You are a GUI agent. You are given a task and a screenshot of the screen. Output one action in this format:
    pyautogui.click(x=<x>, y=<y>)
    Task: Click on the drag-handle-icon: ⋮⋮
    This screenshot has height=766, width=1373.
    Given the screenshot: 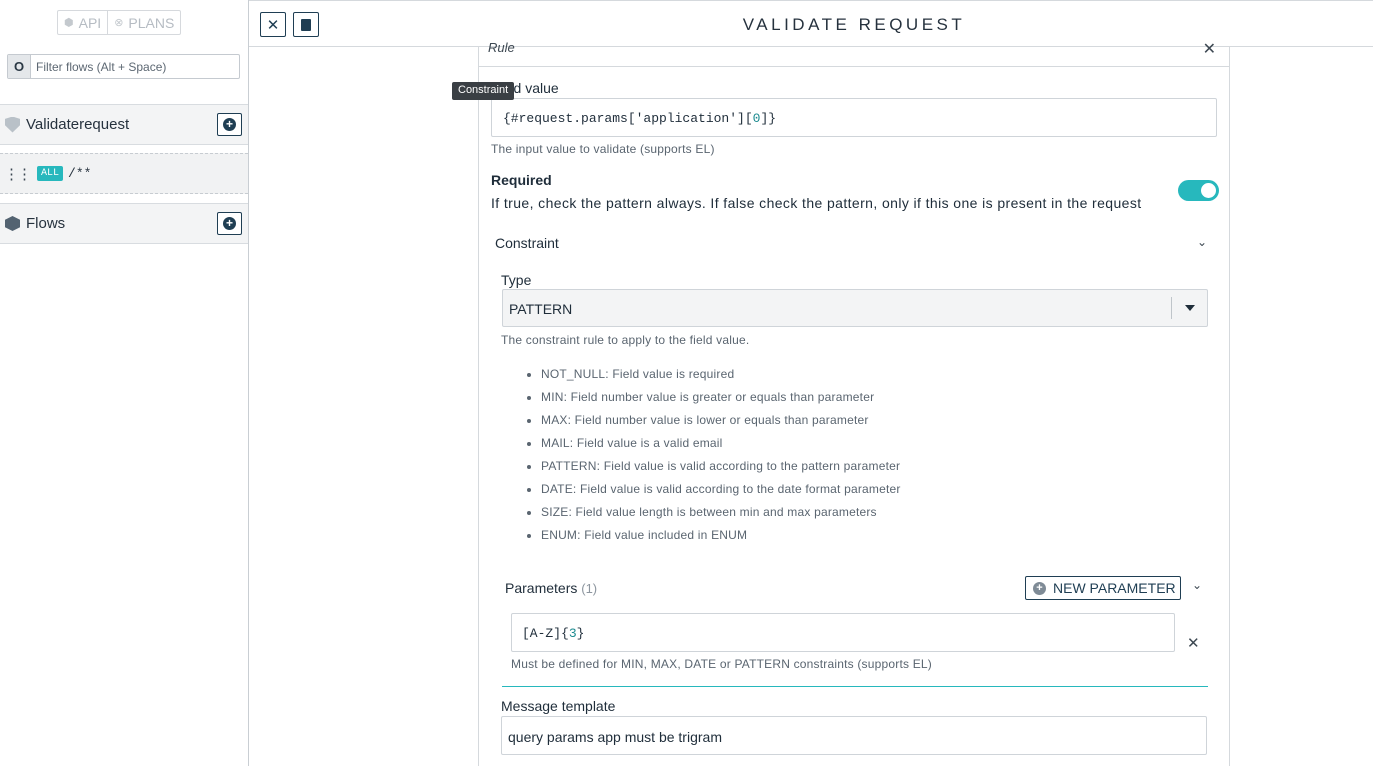 What is the action you would take?
    pyautogui.click(x=18, y=174)
    